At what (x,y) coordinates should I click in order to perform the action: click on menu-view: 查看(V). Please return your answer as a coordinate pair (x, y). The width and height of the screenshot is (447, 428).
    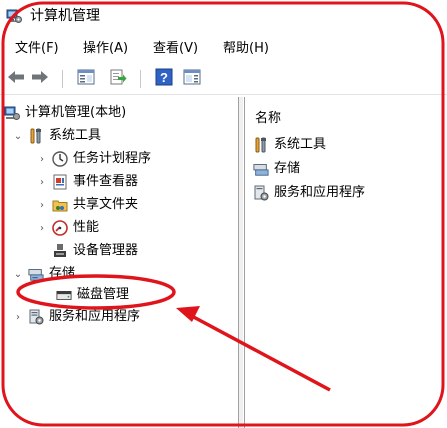
    Looking at the image, I should click on (175, 49).